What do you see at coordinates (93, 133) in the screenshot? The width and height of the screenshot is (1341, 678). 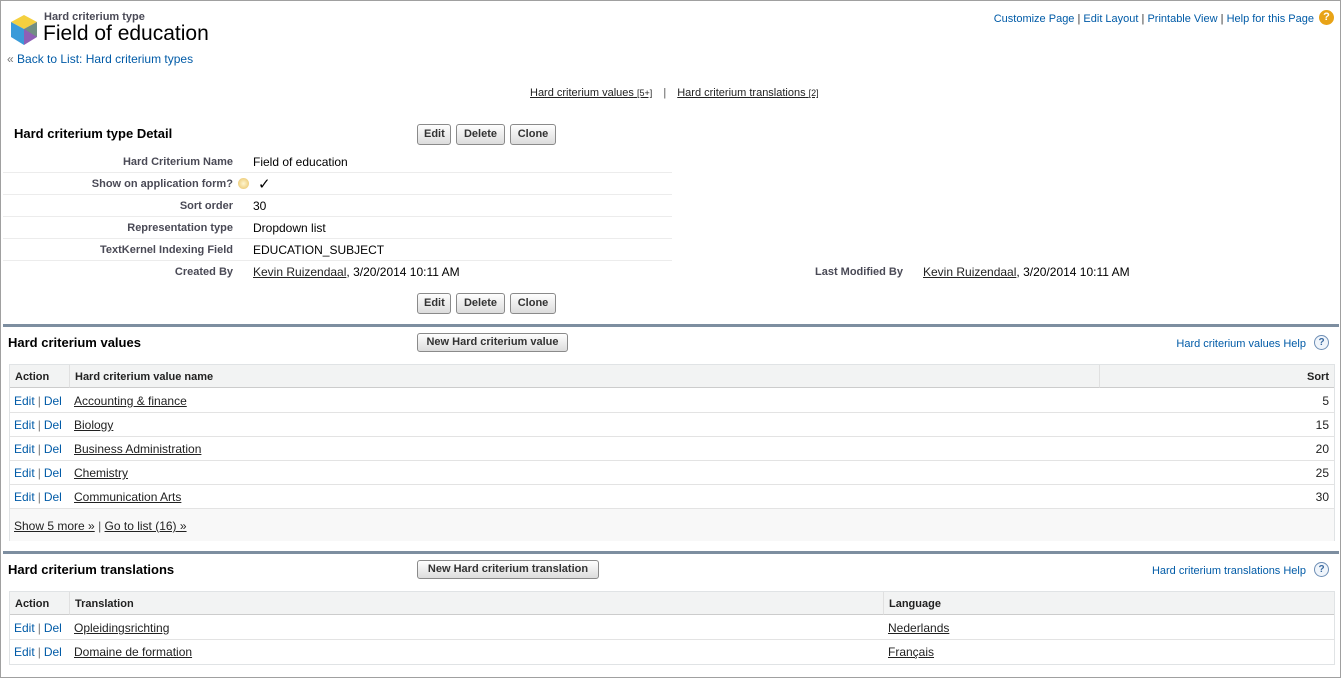 I see `detail-section-title: Hard criterium type Detail` at bounding box center [93, 133].